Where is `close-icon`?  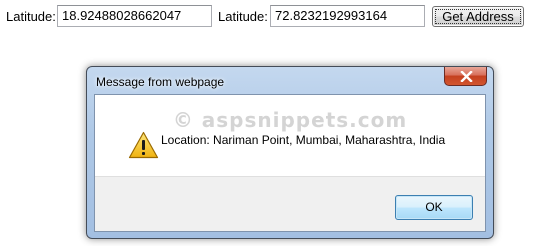 close-icon is located at coordinates (466, 76).